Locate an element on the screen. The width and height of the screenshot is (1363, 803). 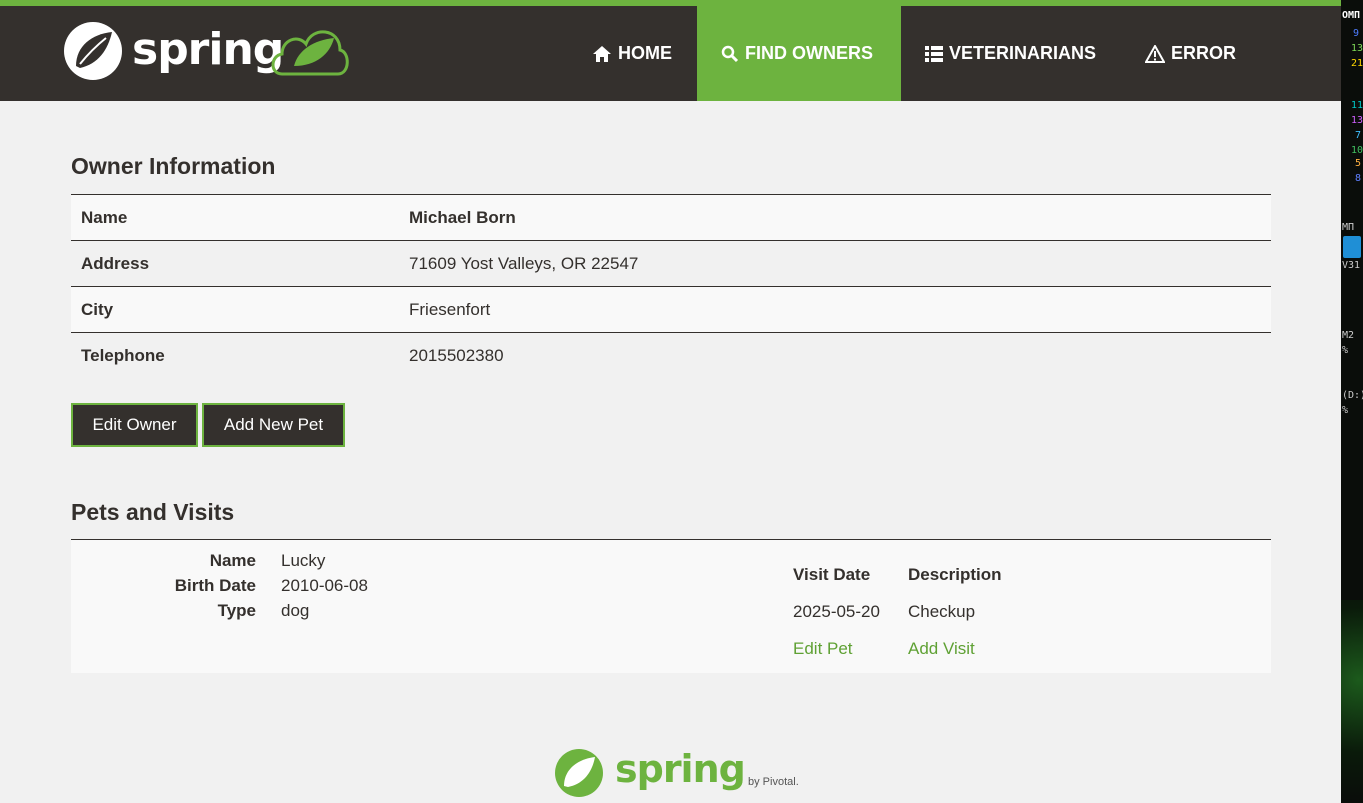
side-text: 8 is located at coordinates (1358, 178).